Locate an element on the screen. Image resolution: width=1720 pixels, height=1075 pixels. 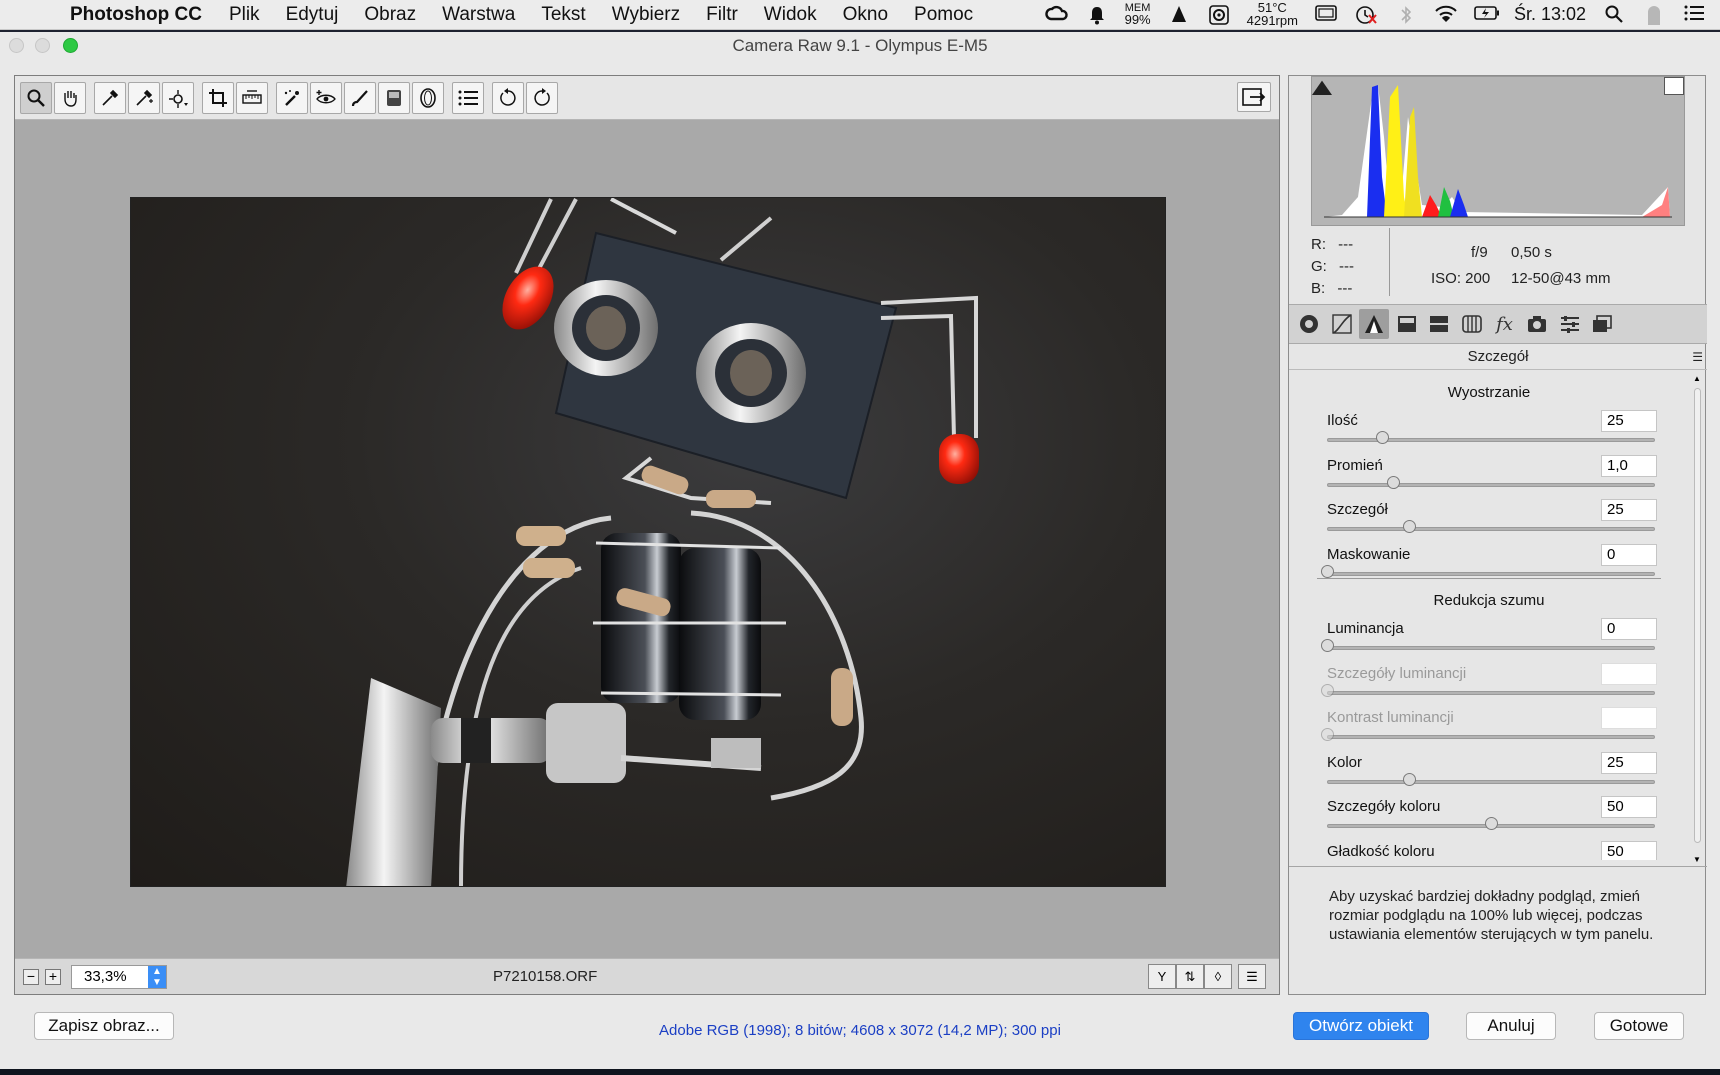
scrollbar-thumb is located at coordinates (1697, 615).